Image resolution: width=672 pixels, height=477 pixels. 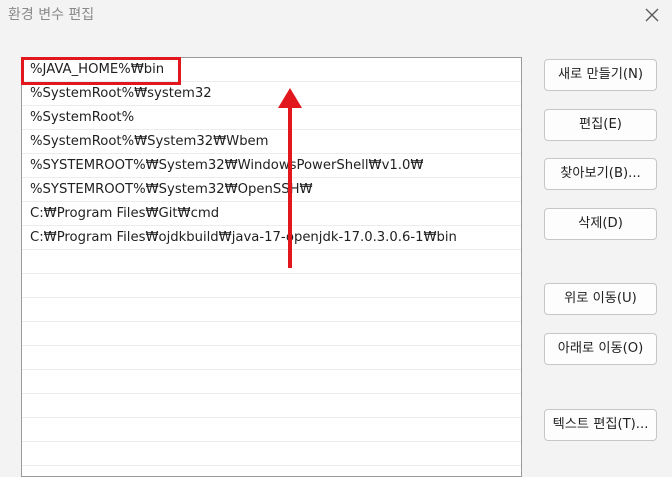 What do you see at coordinates (600, 75) in the screenshot?
I see `new-button: 새로 만들기(N)` at bounding box center [600, 75].